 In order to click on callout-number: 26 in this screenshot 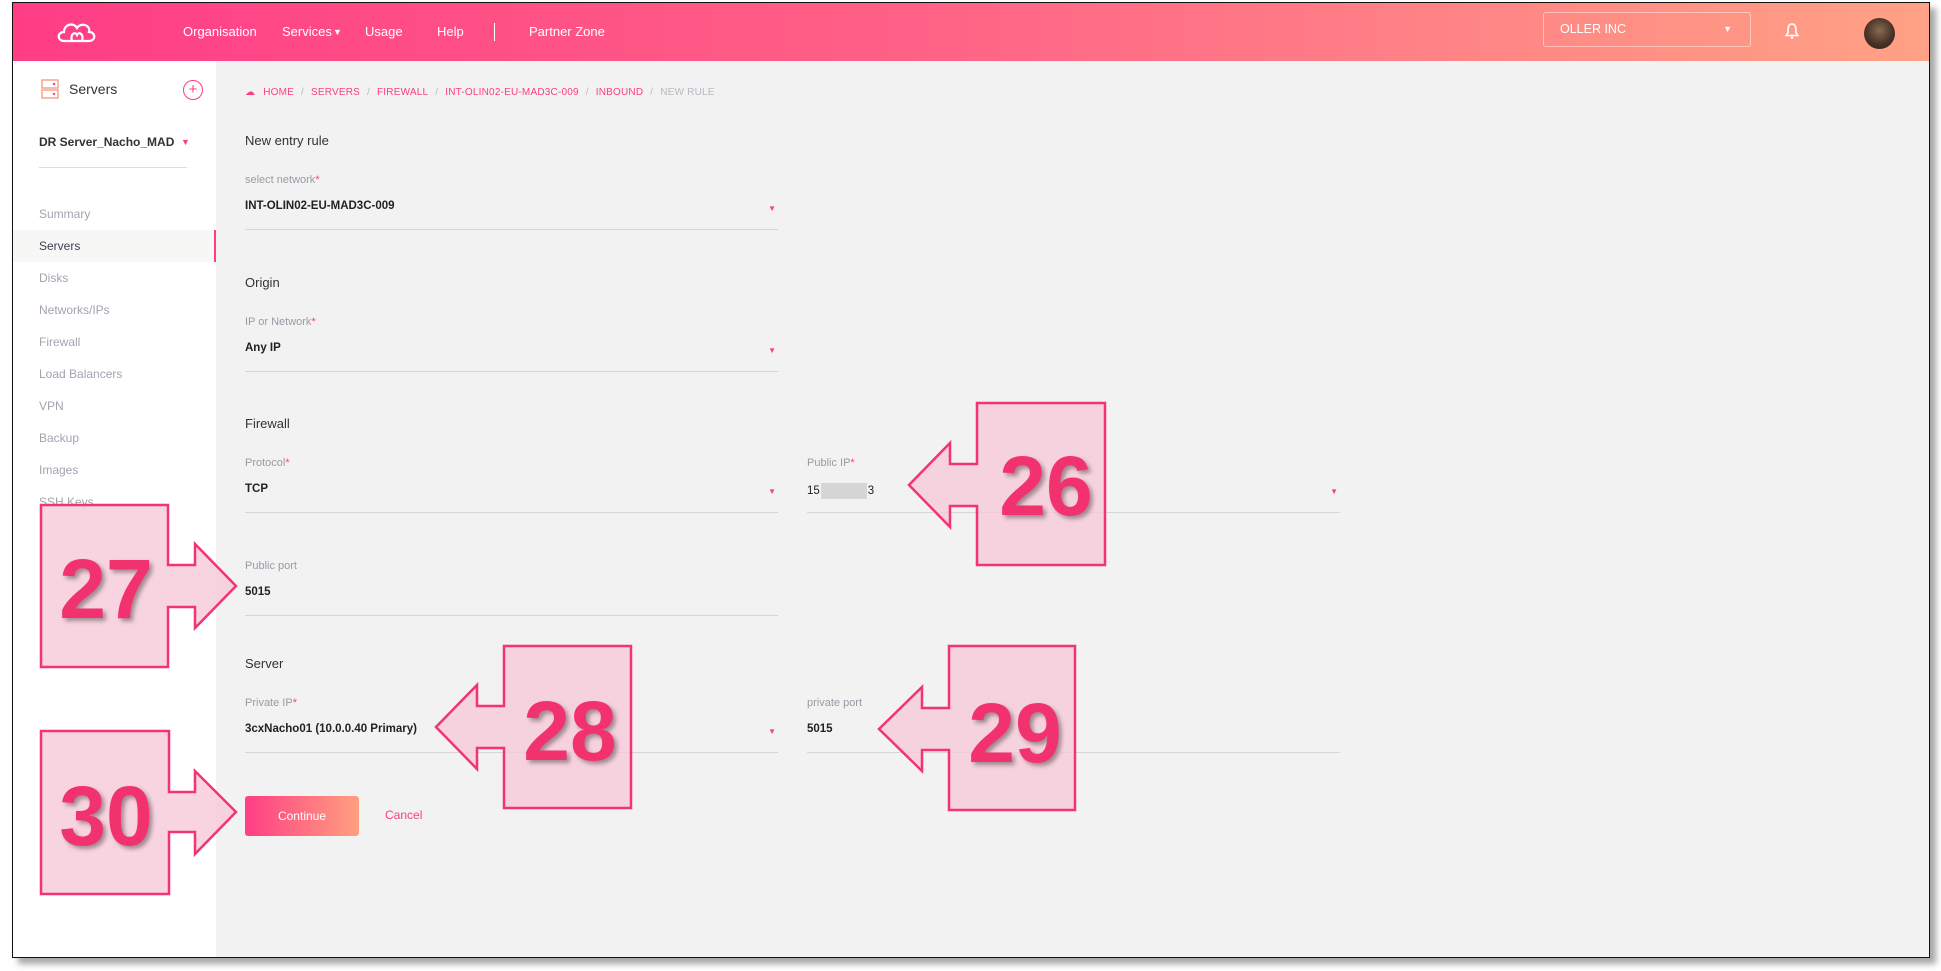, I will do `click(1045, 486)`.